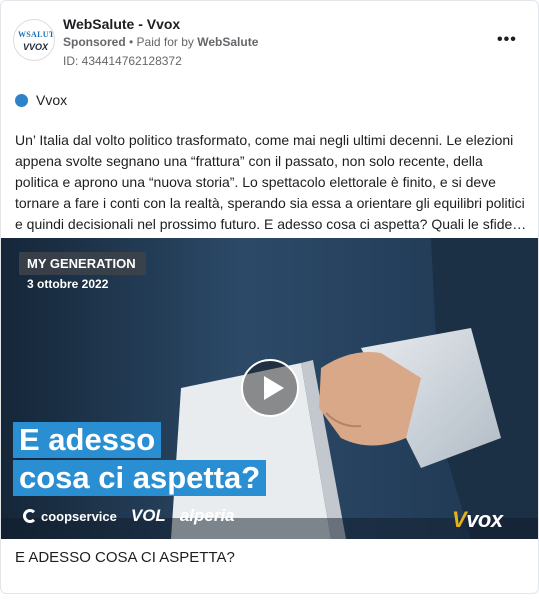 This screenshot has height=600, width=539. I want to click on sponsored-label: Sponsored, so click(94, 42).